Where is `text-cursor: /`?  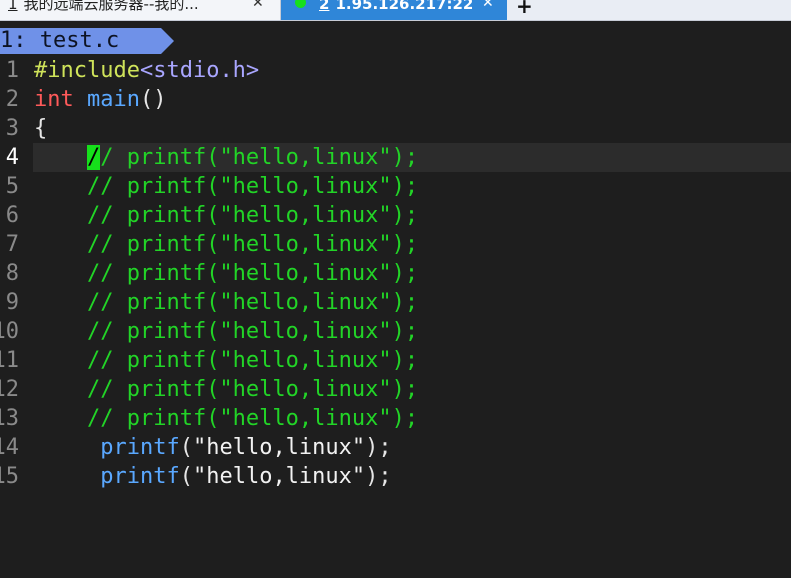 text-cursor: / is located at coordinates (93, 157).